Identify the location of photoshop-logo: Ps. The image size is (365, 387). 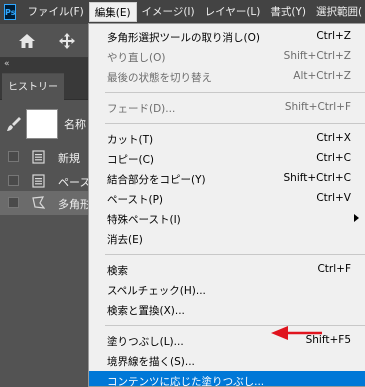
(10, 12).